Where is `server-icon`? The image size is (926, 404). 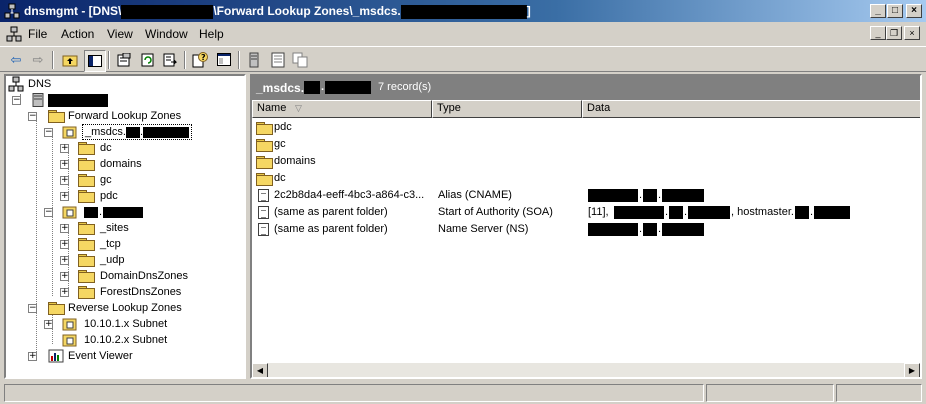
server-icon is located at coordinates (254, 60).